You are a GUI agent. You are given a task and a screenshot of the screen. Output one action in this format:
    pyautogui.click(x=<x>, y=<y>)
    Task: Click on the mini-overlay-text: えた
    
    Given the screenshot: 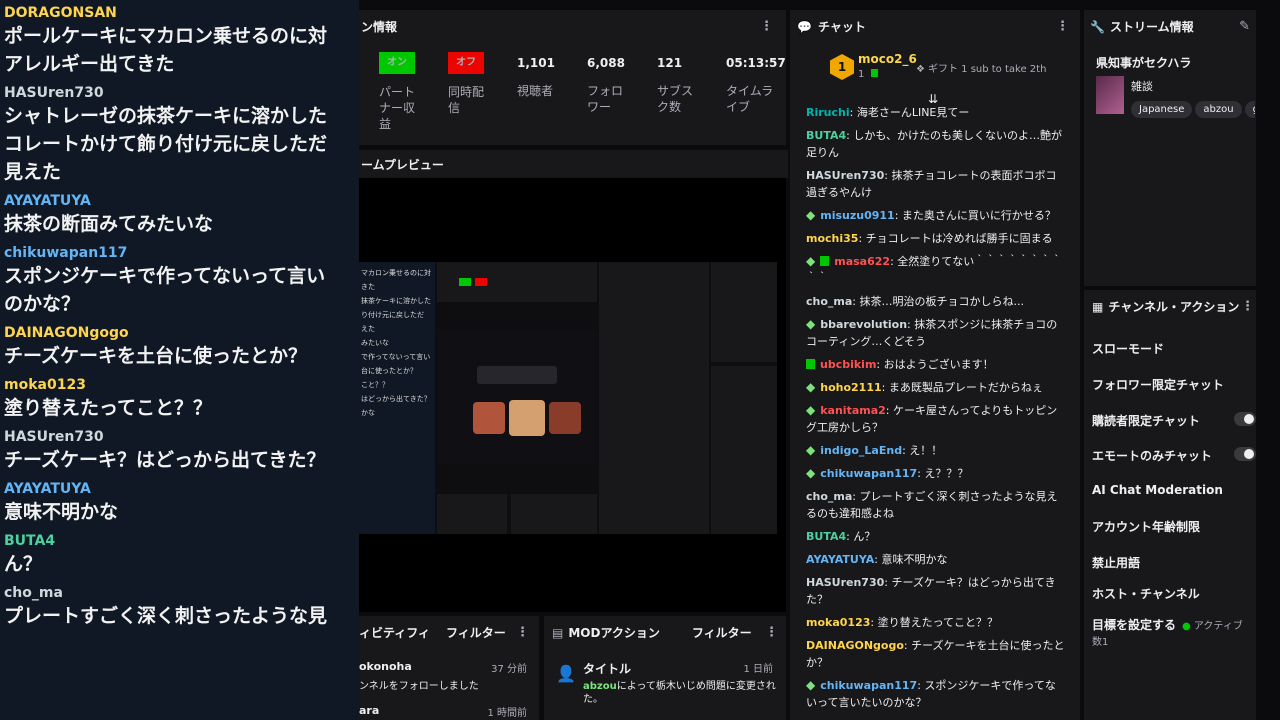 What is the action you would take?
    pyautogui.click(x=368, y=329)
    